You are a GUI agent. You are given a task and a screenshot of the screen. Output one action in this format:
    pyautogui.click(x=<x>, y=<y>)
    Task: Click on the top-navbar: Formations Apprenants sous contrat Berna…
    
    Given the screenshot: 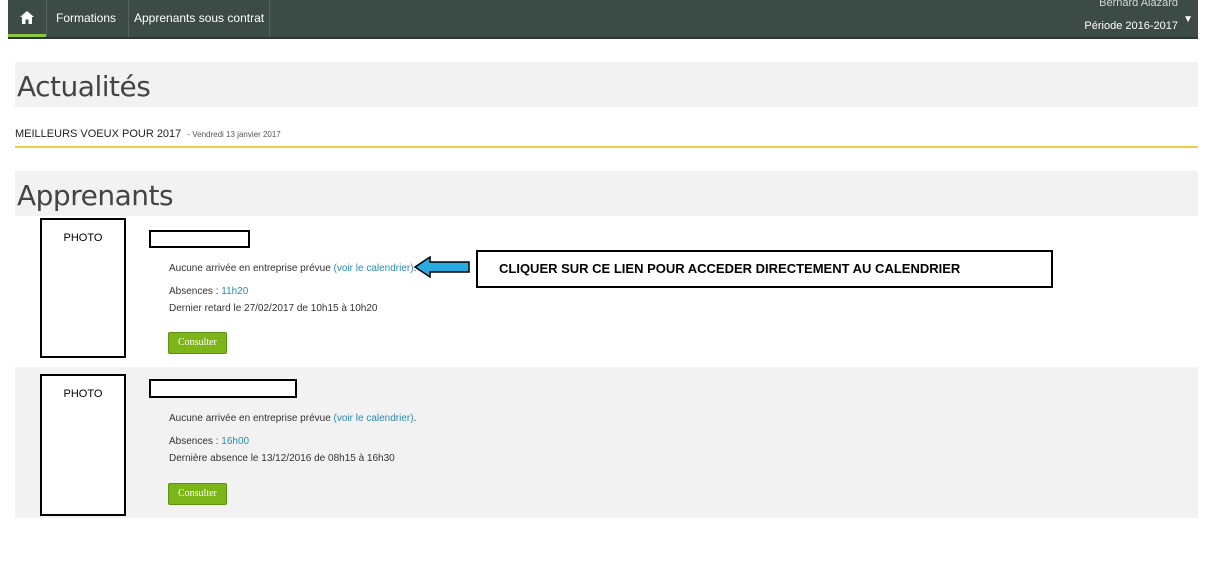 What is the action you would take?
    pyautogui.click(x=603, y=19)
    